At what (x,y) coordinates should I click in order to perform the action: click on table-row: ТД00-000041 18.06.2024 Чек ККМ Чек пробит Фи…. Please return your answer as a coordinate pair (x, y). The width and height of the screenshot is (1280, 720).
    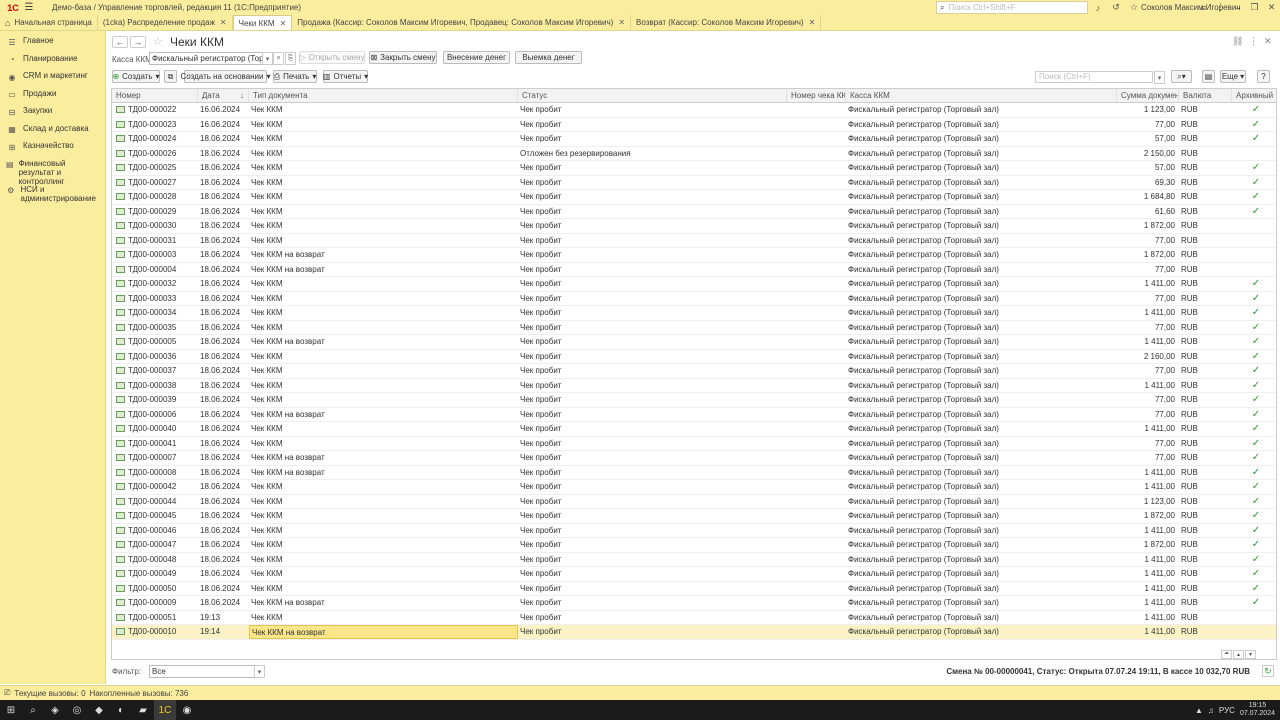
    Looking at the image, I should click on (694, 444).